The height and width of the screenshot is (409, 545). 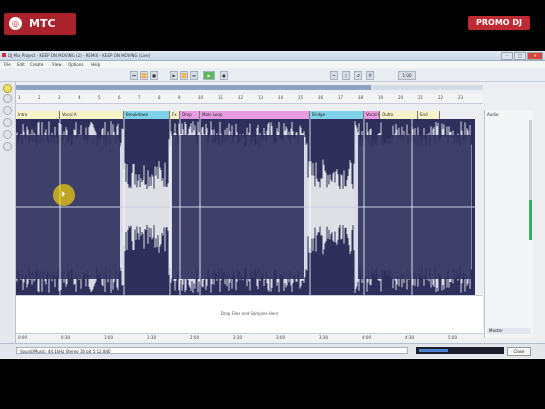 What do you see at coordinates (461, 97) in the screenshot?
I see `ruler-mark: 23` at bounding box center [461, 97].